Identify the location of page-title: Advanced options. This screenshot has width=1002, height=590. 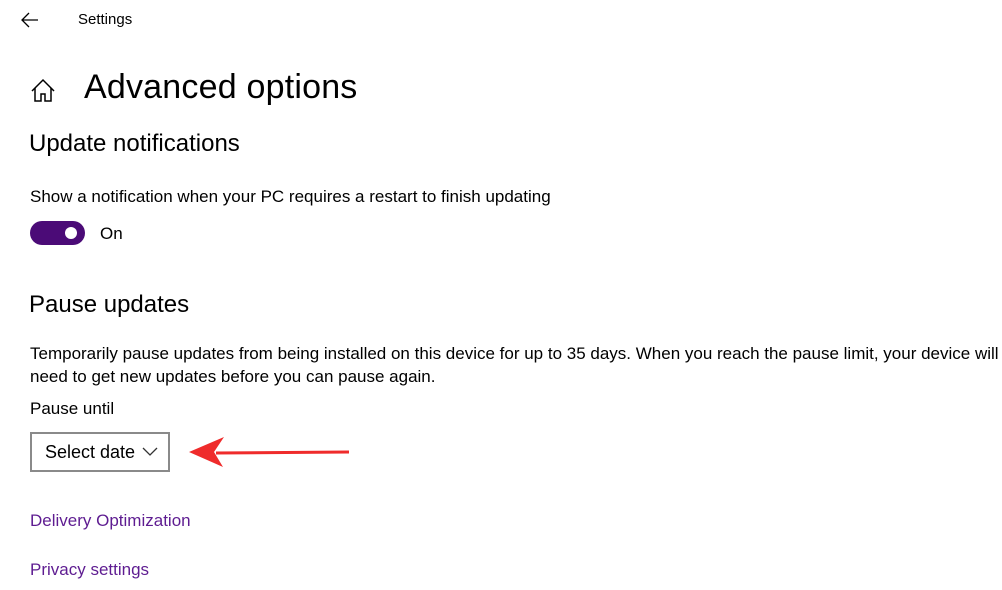
(221, 87).